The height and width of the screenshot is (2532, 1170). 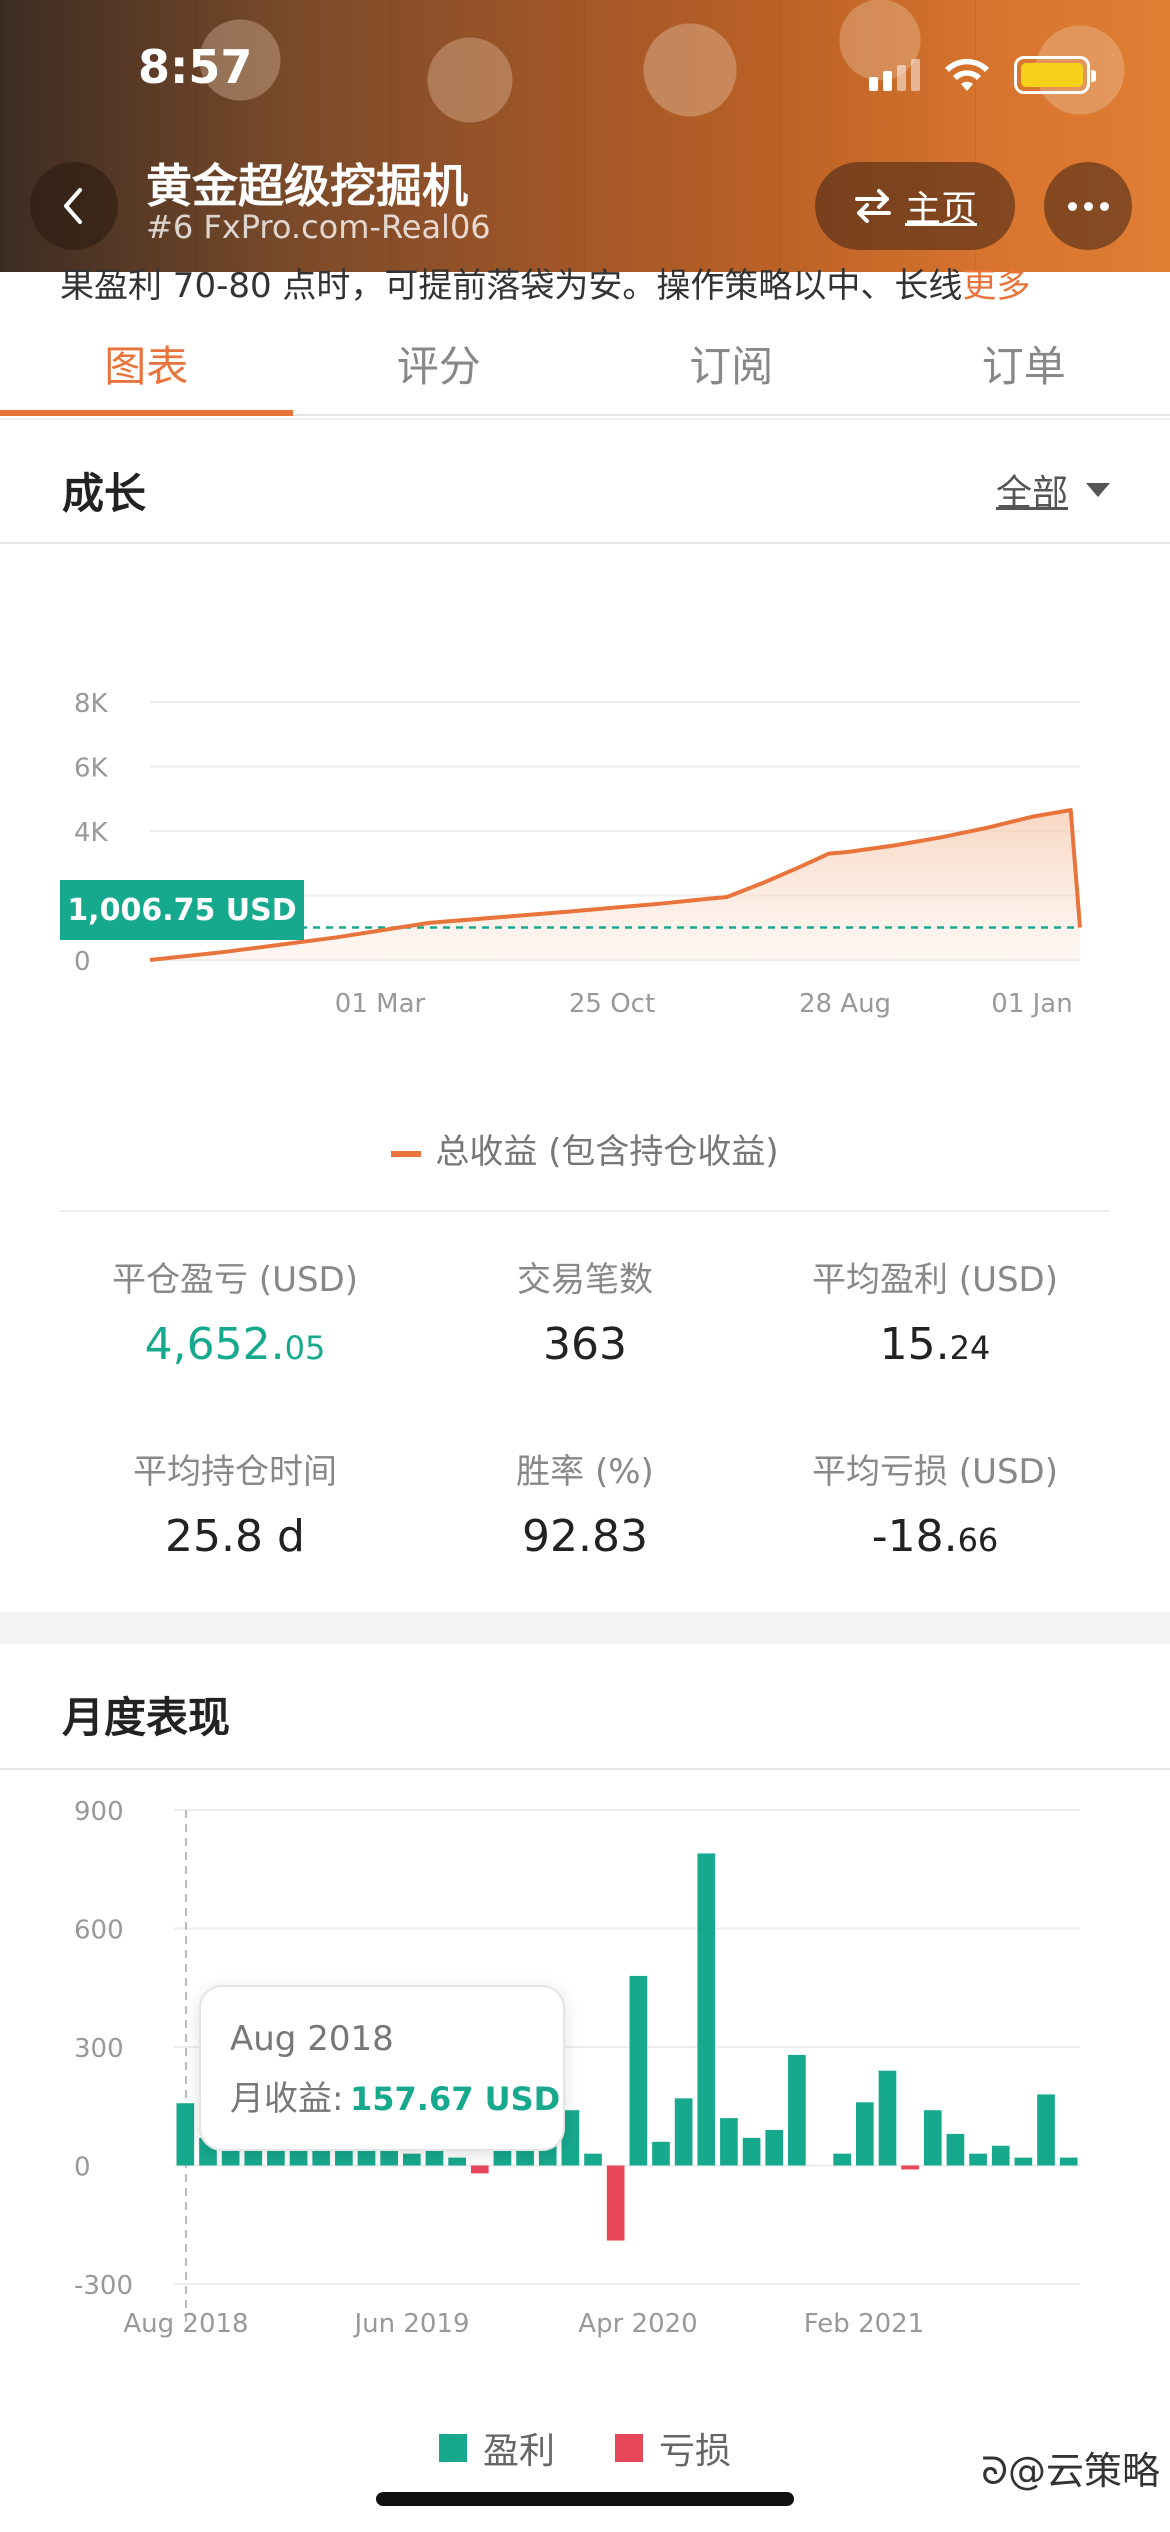 What do you see at coordinates (629, 2448) in the screenshot?
I see `legend-loss-swatch` at bounding box center [629, 2448].